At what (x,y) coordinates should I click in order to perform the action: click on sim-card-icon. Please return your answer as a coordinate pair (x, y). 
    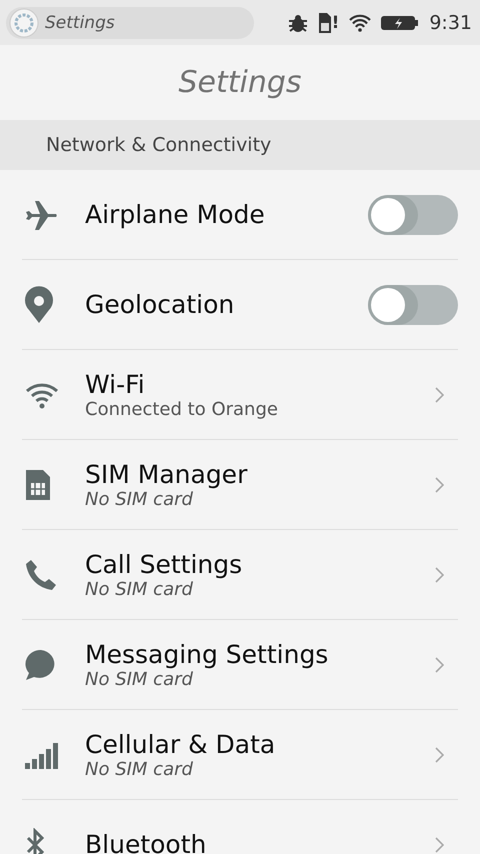
    Looking at the image, I should click on (38, 485).